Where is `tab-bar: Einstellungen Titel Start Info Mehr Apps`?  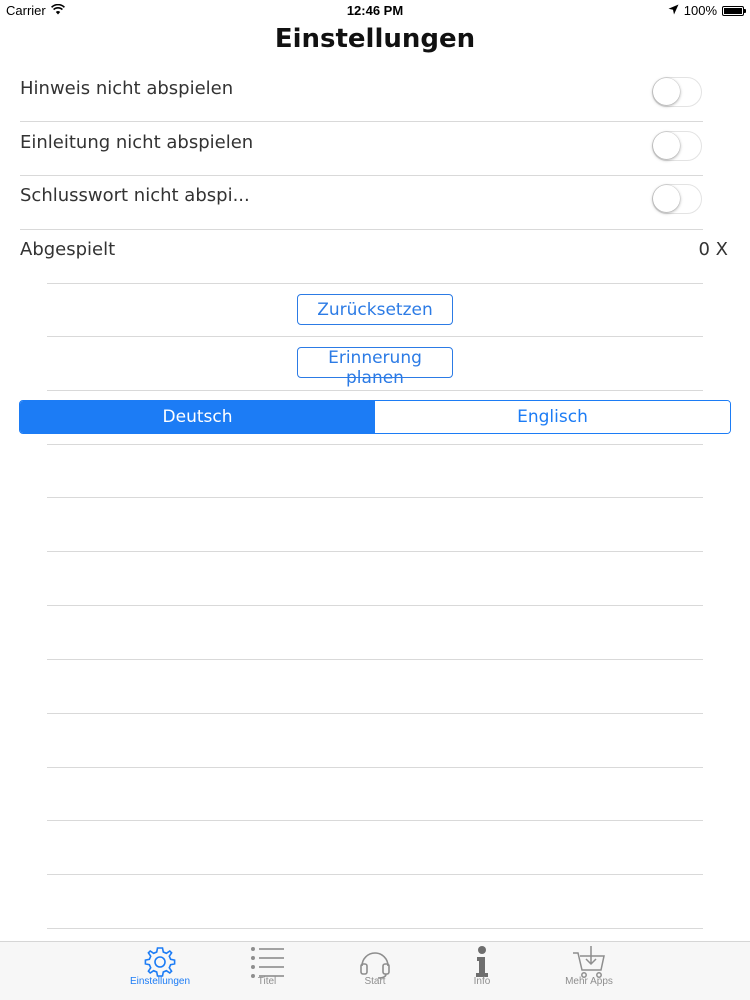
tab-bar: Einstellungen Titel Start Info Mehr Apps is located at coordinates (375, 970).